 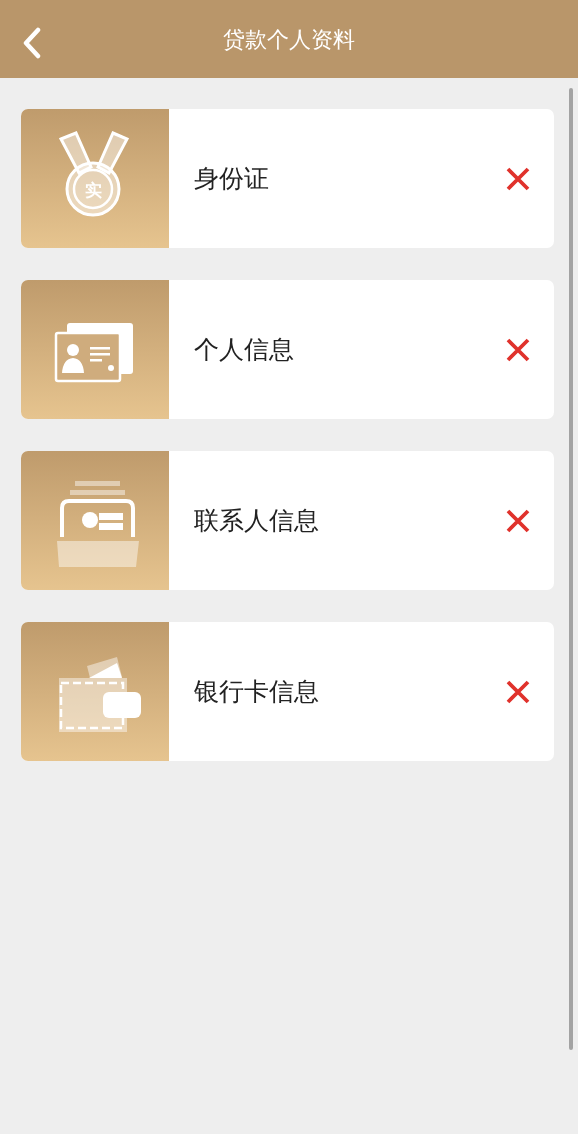 I want to click on item-label: 银行卡信息, so click(x=256, y=691).